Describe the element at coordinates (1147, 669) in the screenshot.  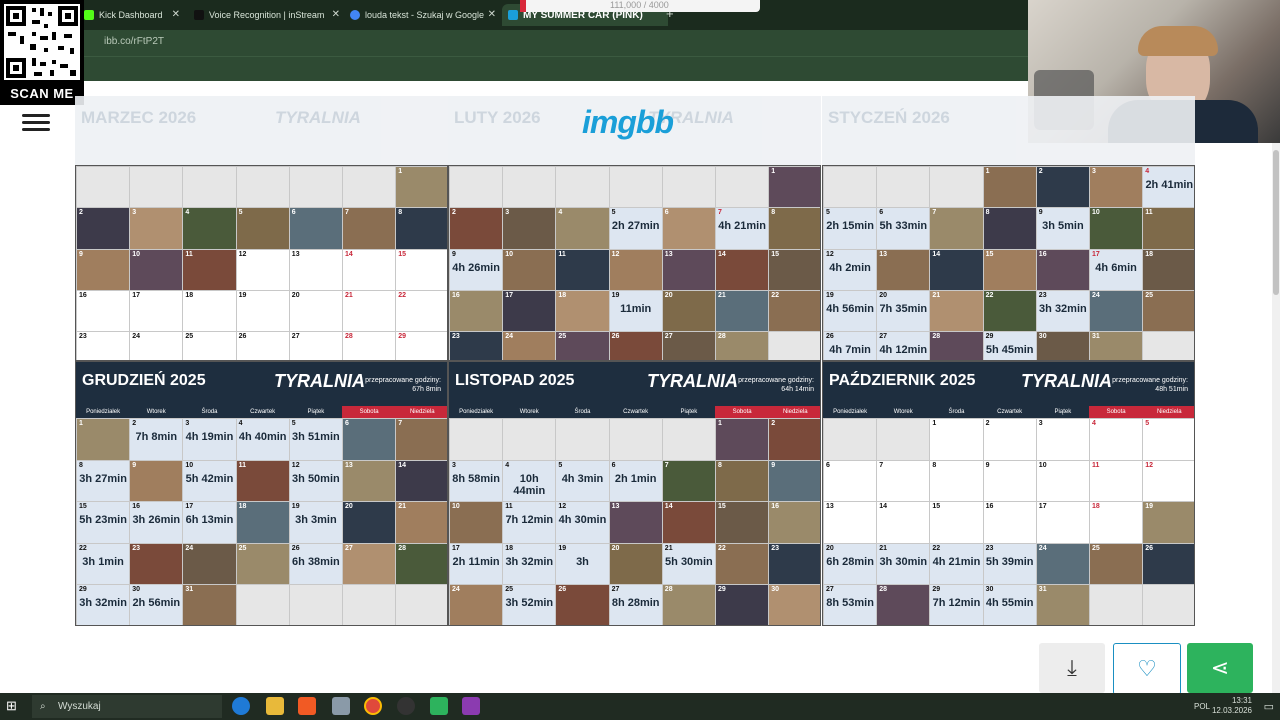
I see `like-button: ♡` at that location.